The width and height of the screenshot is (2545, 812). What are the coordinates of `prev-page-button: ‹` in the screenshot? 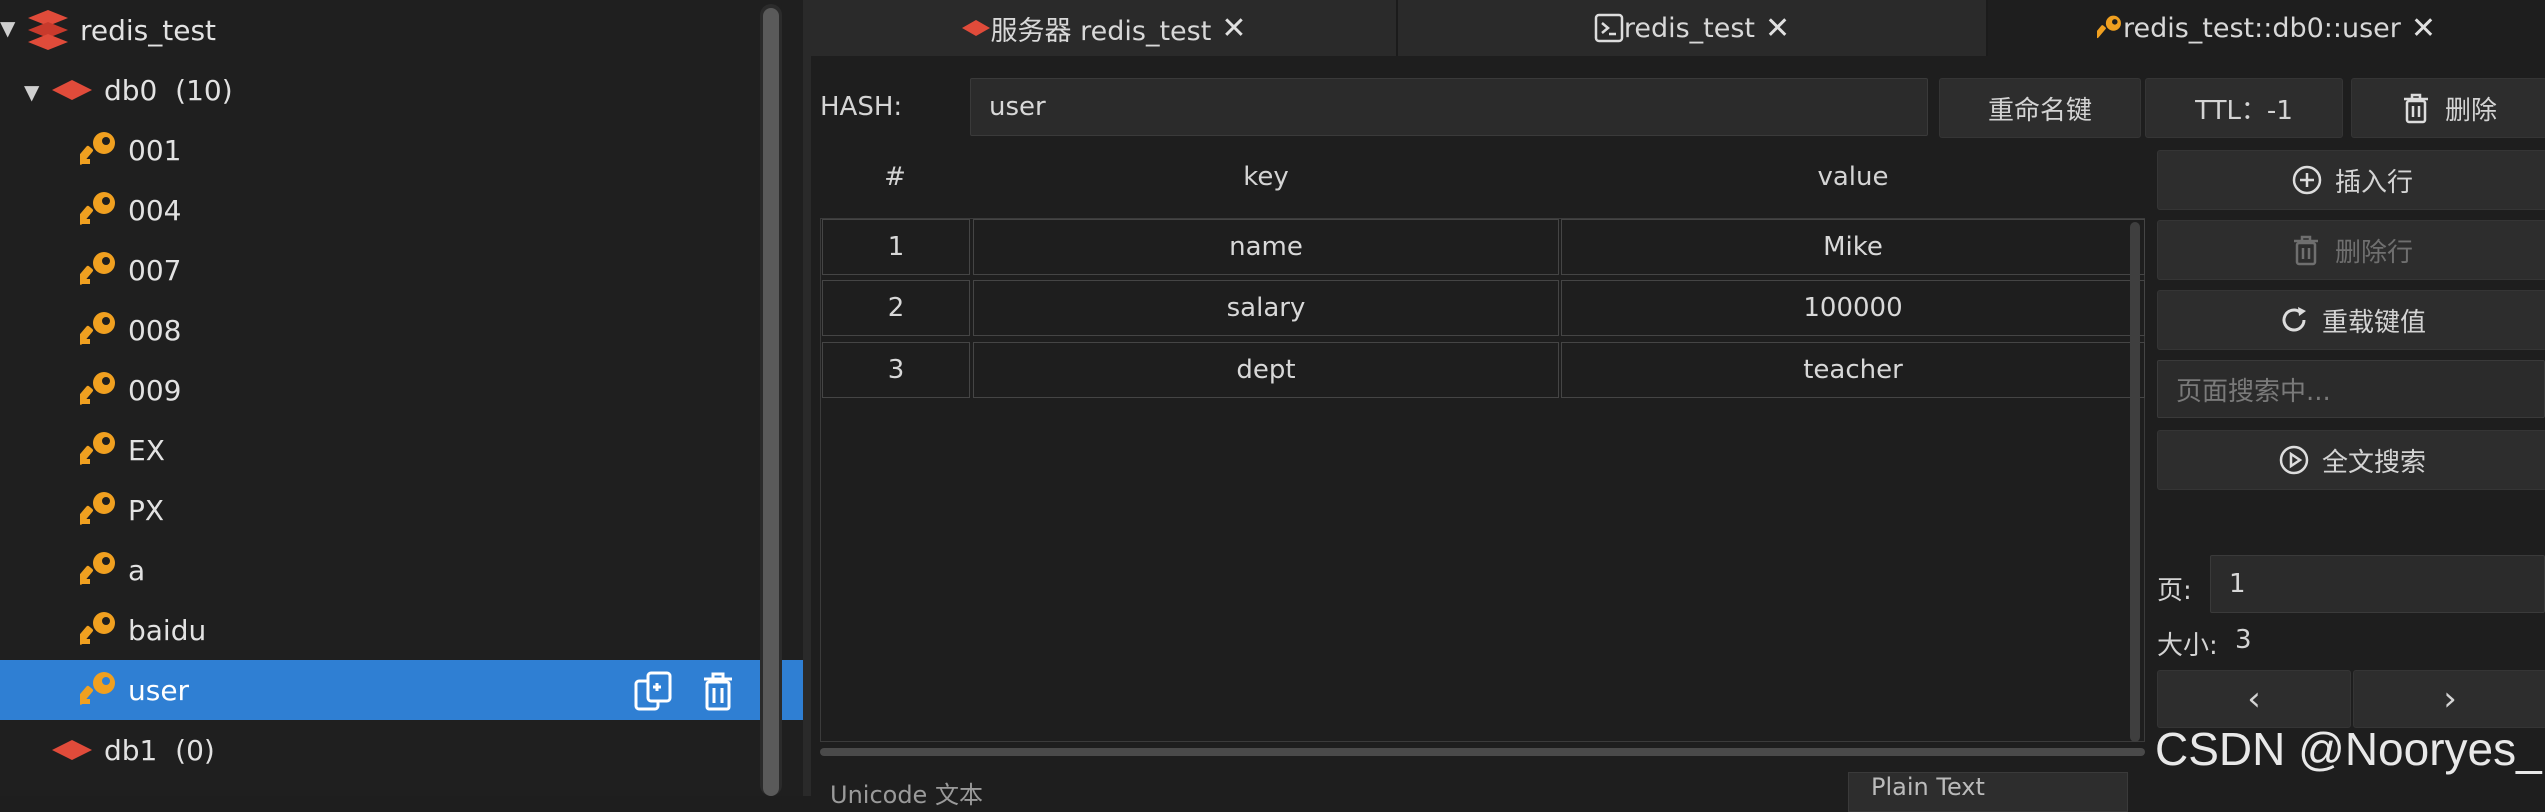 It's located at (2254, 699).